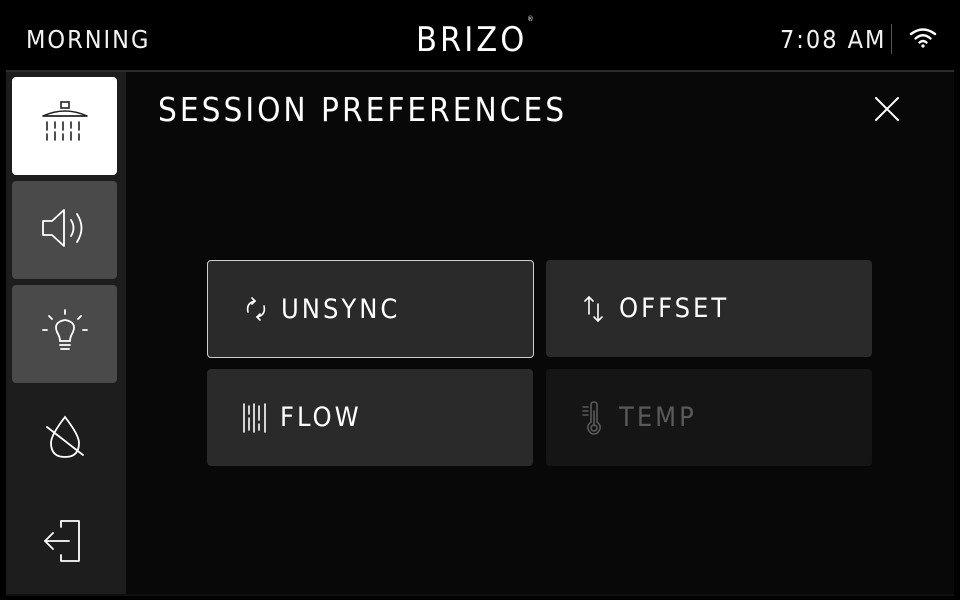  Describe the element at coordinates (594, 309) in the screenshot. I see `offset-arrows-icon` at that location.